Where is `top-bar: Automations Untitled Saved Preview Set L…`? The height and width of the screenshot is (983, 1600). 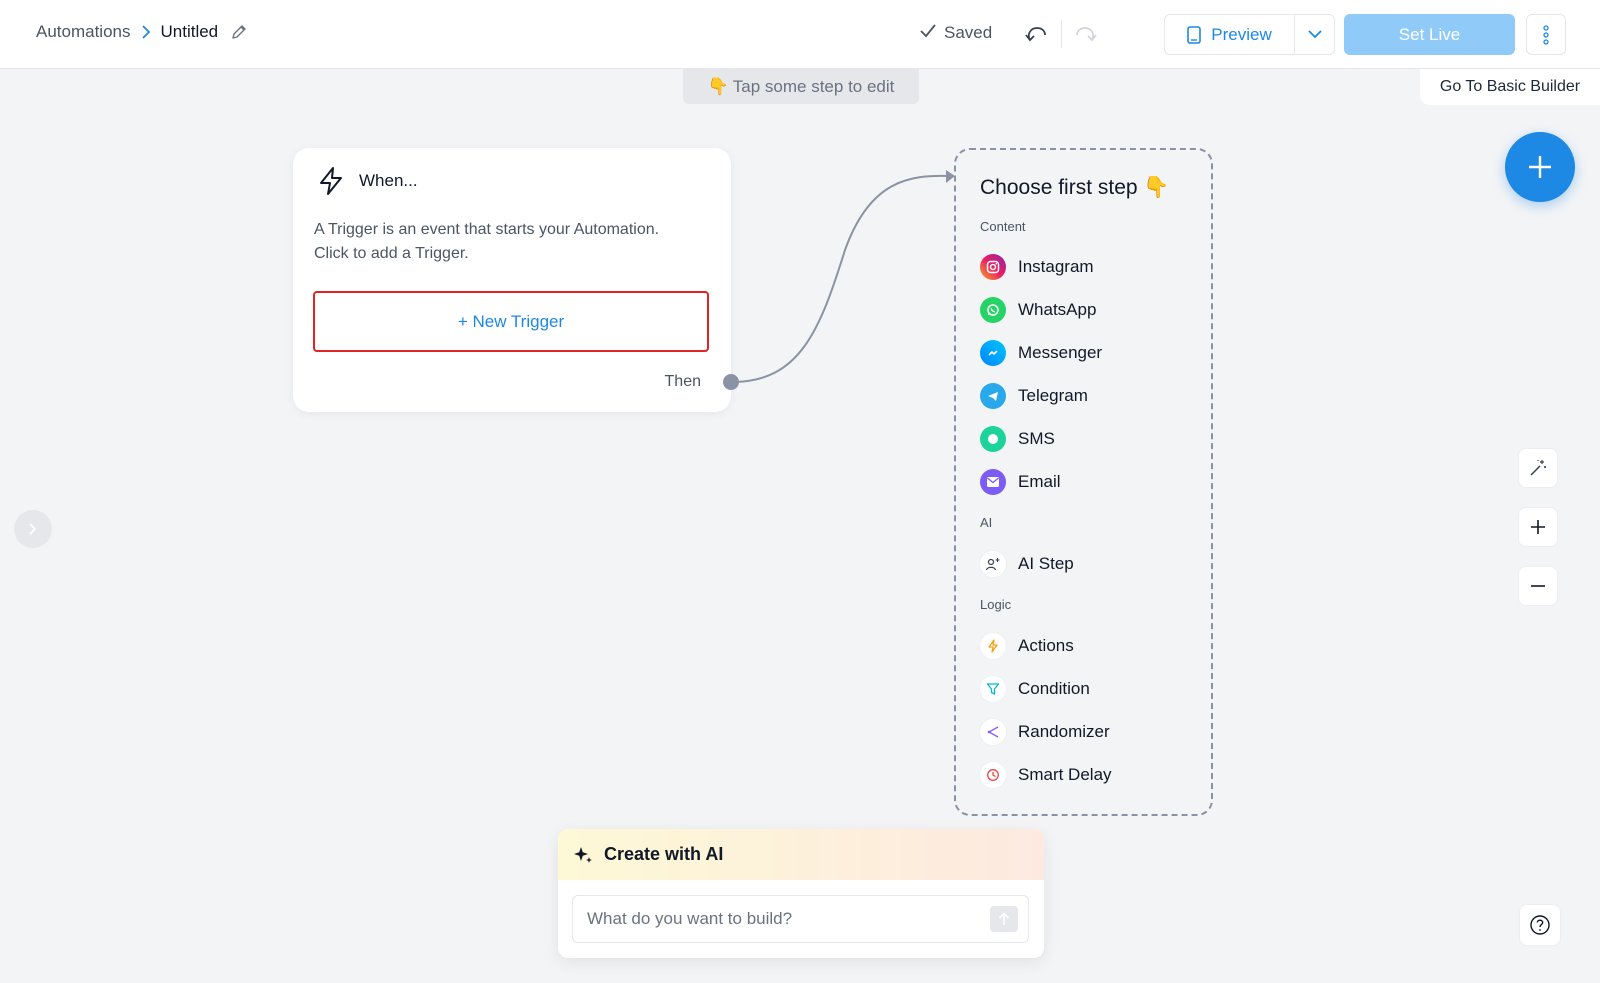
top-bar: Automations Untitled Saved Preview Set L… is located at coordinates (800, 34).